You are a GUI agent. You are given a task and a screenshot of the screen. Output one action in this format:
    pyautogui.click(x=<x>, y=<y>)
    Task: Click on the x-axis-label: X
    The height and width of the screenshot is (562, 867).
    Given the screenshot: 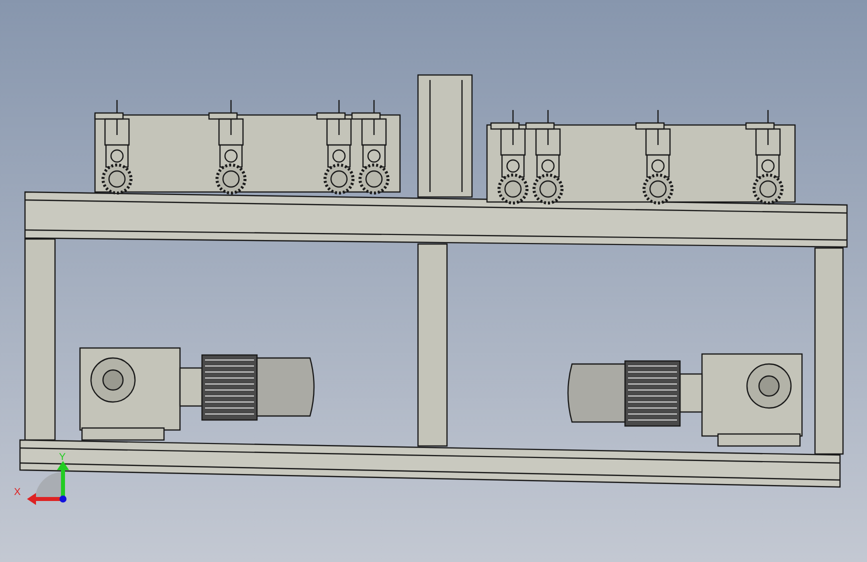 What is the action you would take?
    pyautogui.click(x=17, y=492)
    